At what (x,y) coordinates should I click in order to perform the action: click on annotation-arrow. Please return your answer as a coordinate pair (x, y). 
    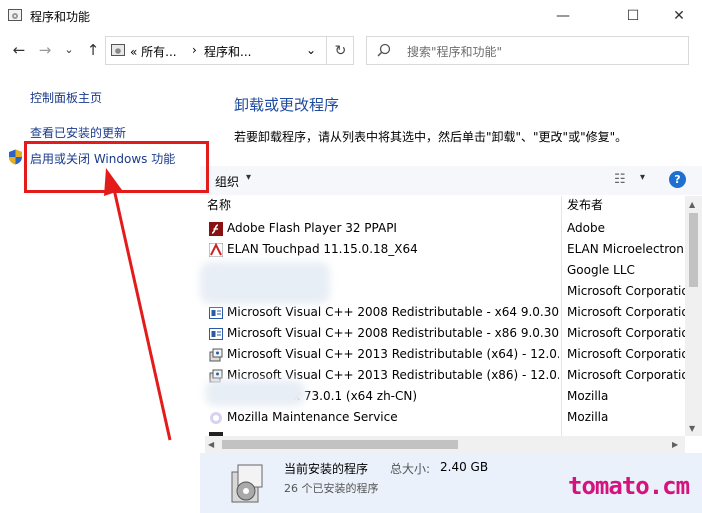
    Looking at the image, I should click on (138, 304).